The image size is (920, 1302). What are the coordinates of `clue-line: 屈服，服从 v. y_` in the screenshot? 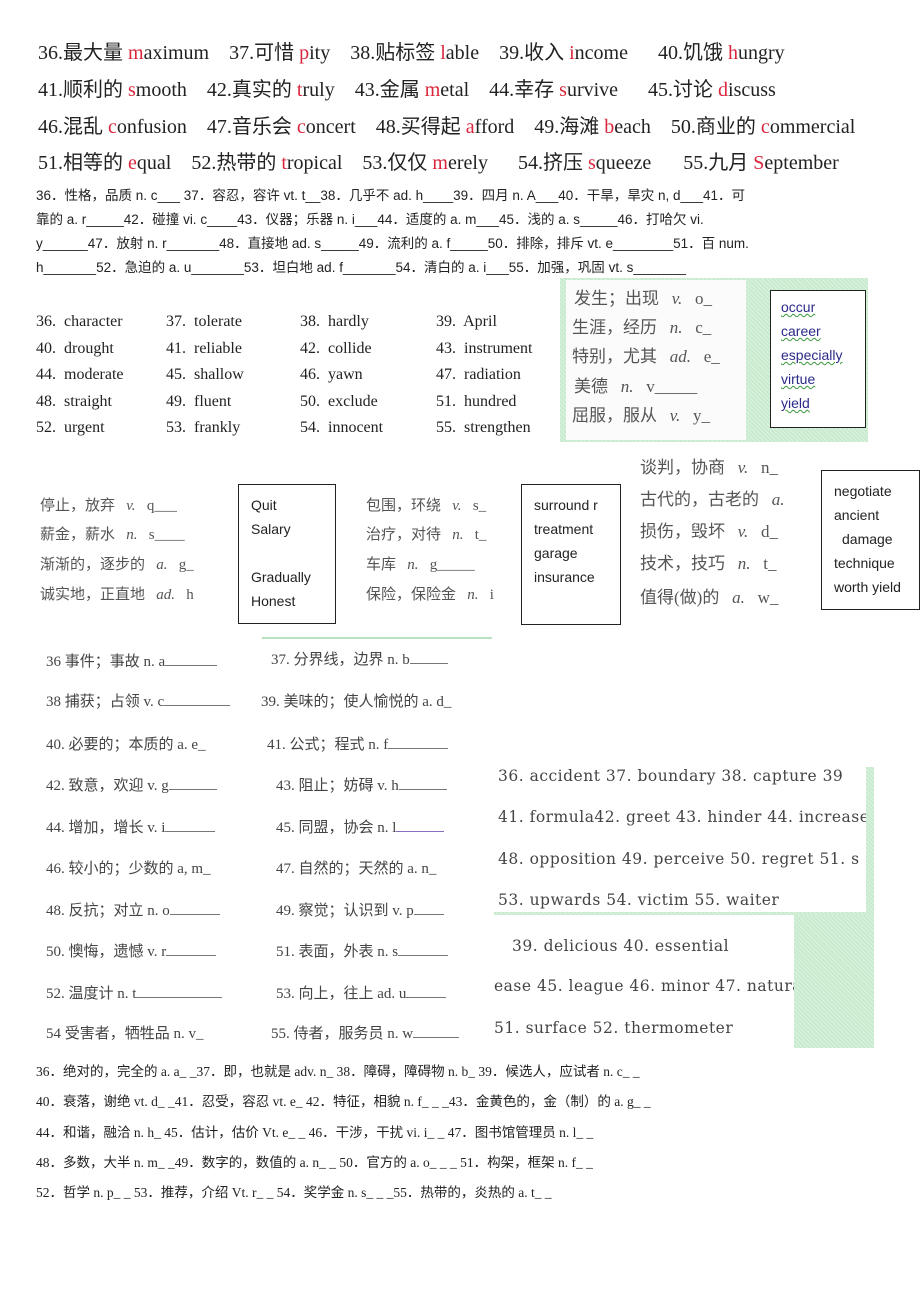 It's located at (641, 415).